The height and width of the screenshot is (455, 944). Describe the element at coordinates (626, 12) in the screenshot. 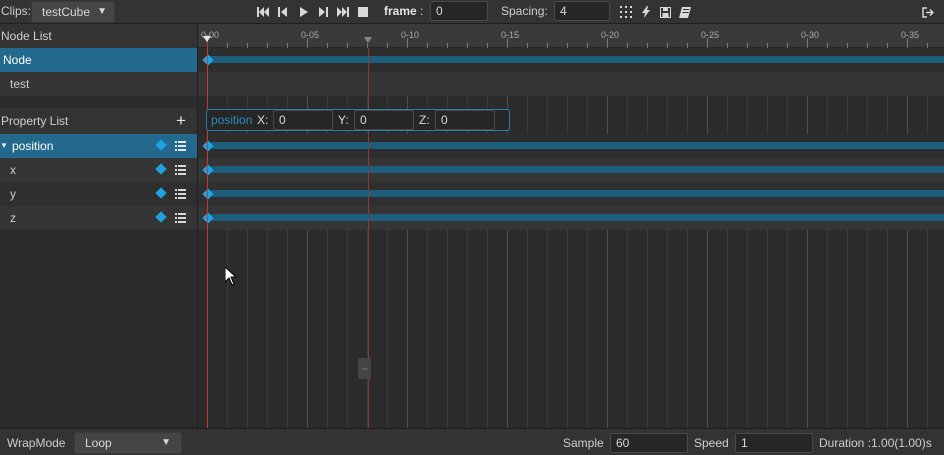

I see `grid-button` at that location.